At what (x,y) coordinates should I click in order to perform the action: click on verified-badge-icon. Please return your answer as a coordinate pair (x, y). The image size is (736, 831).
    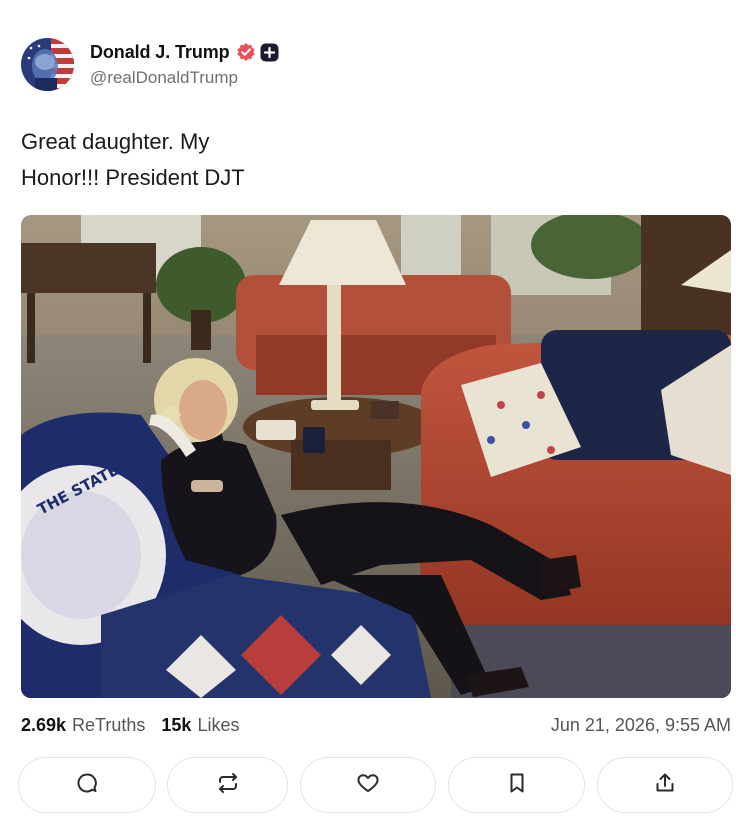
    Looking at the image, I should click on (246, 52).